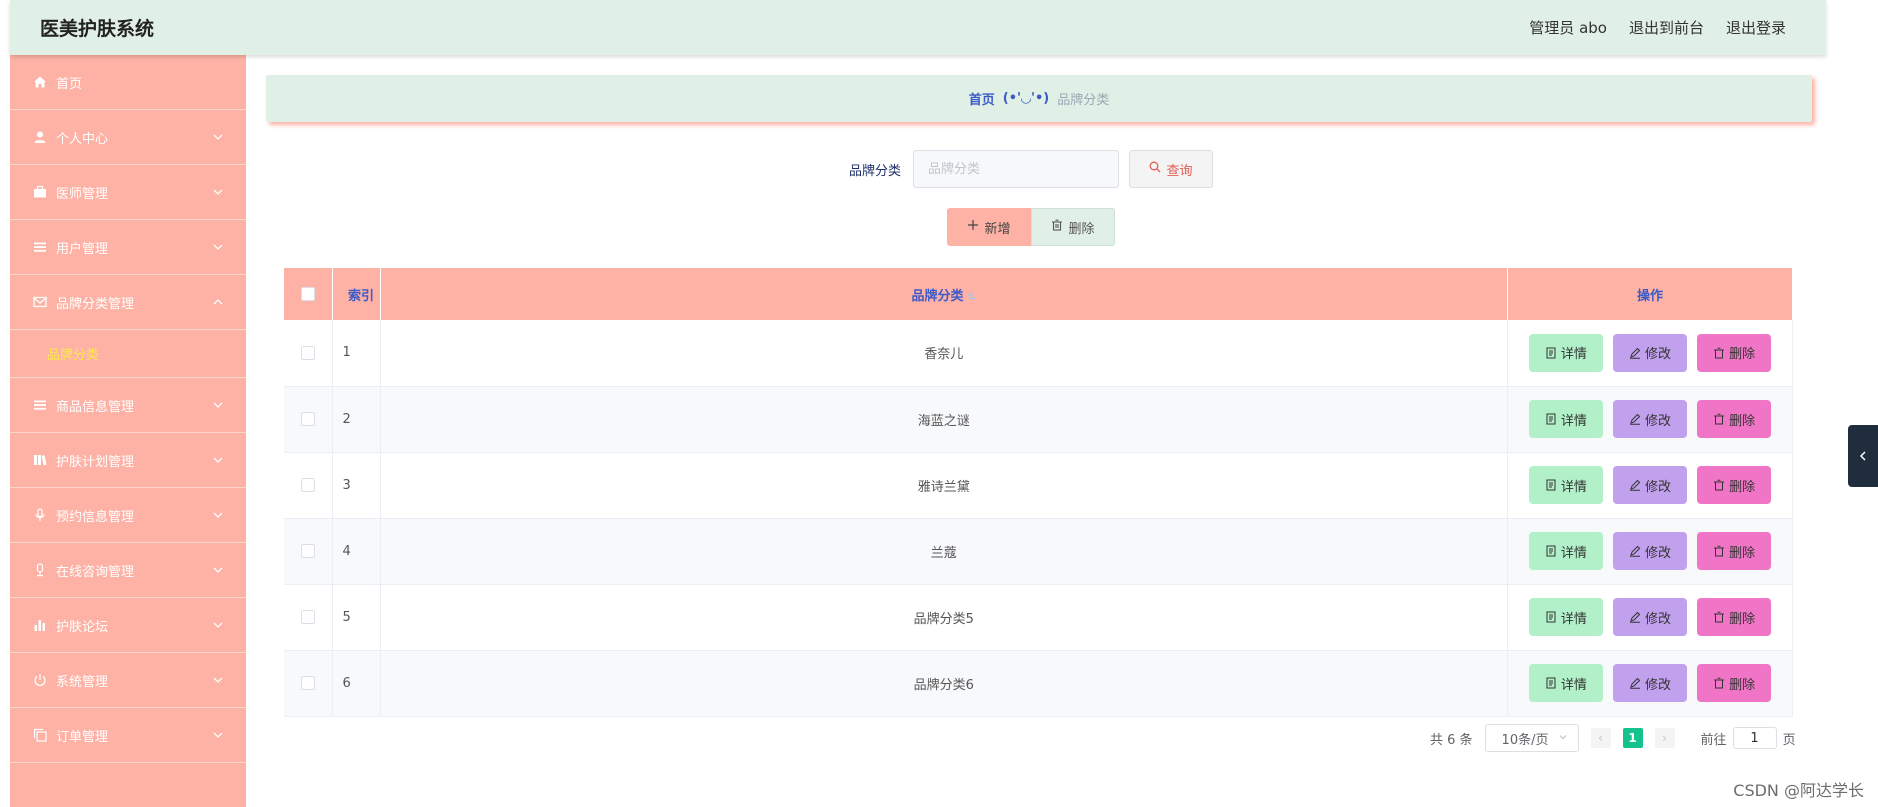  What do you see at coordinates (1016, 169) in the screenshot?
I see `brand-search-input` at bounding box center [1016, 169].